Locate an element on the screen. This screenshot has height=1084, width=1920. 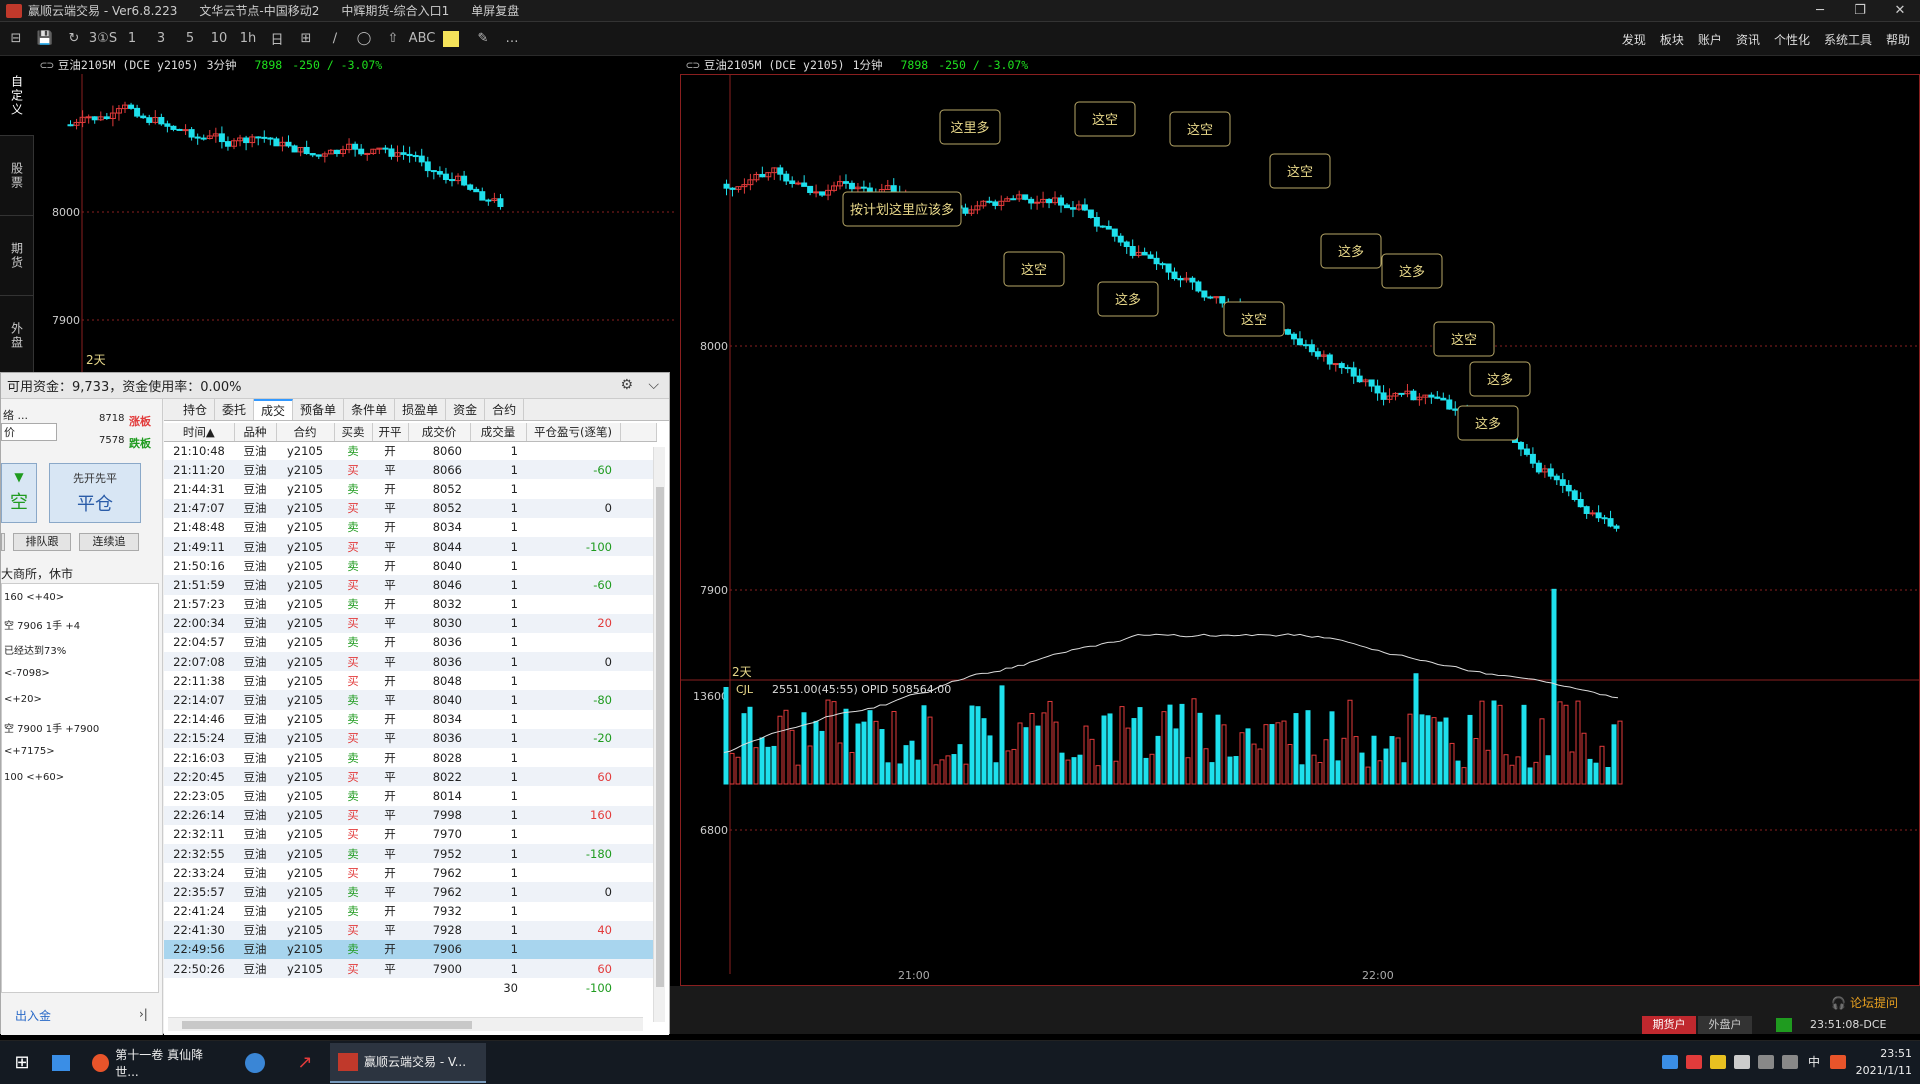
close-button: ✕ is located at coordinates (1900, 11).